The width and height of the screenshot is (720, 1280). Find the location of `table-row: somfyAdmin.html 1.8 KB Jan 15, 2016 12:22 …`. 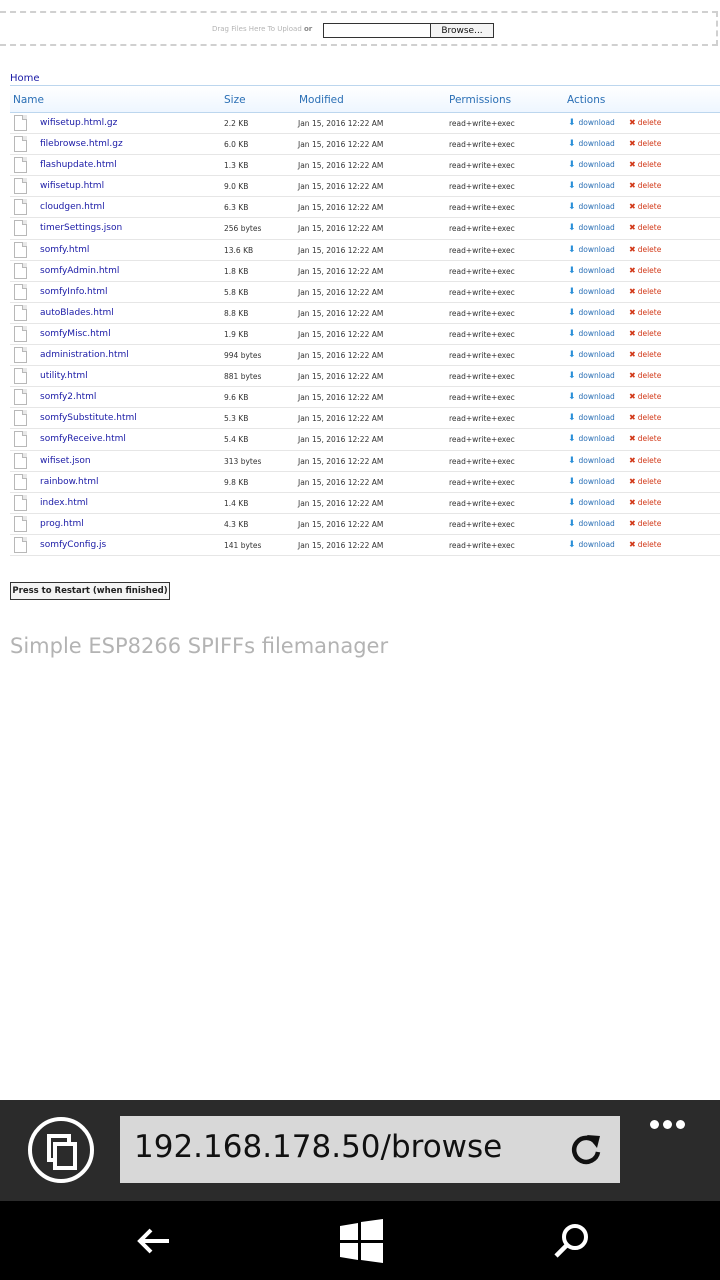

table-row: somfyAdmin.html 1.8 KB Jan 15, 2016 12:22 … is located at coordinates (365, 271).